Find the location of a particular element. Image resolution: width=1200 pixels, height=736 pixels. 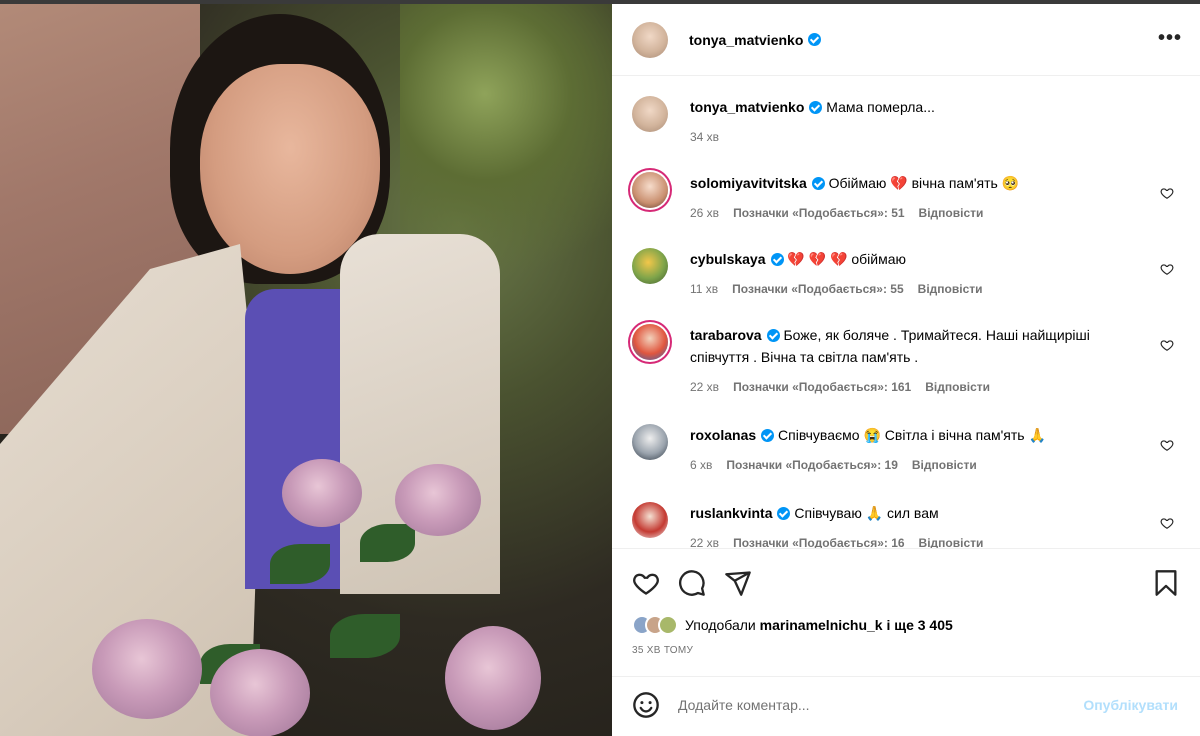

liked-by-row: Уподобали marinamelnichu_k і ще 3 405 is located at coordinates (792, 625).